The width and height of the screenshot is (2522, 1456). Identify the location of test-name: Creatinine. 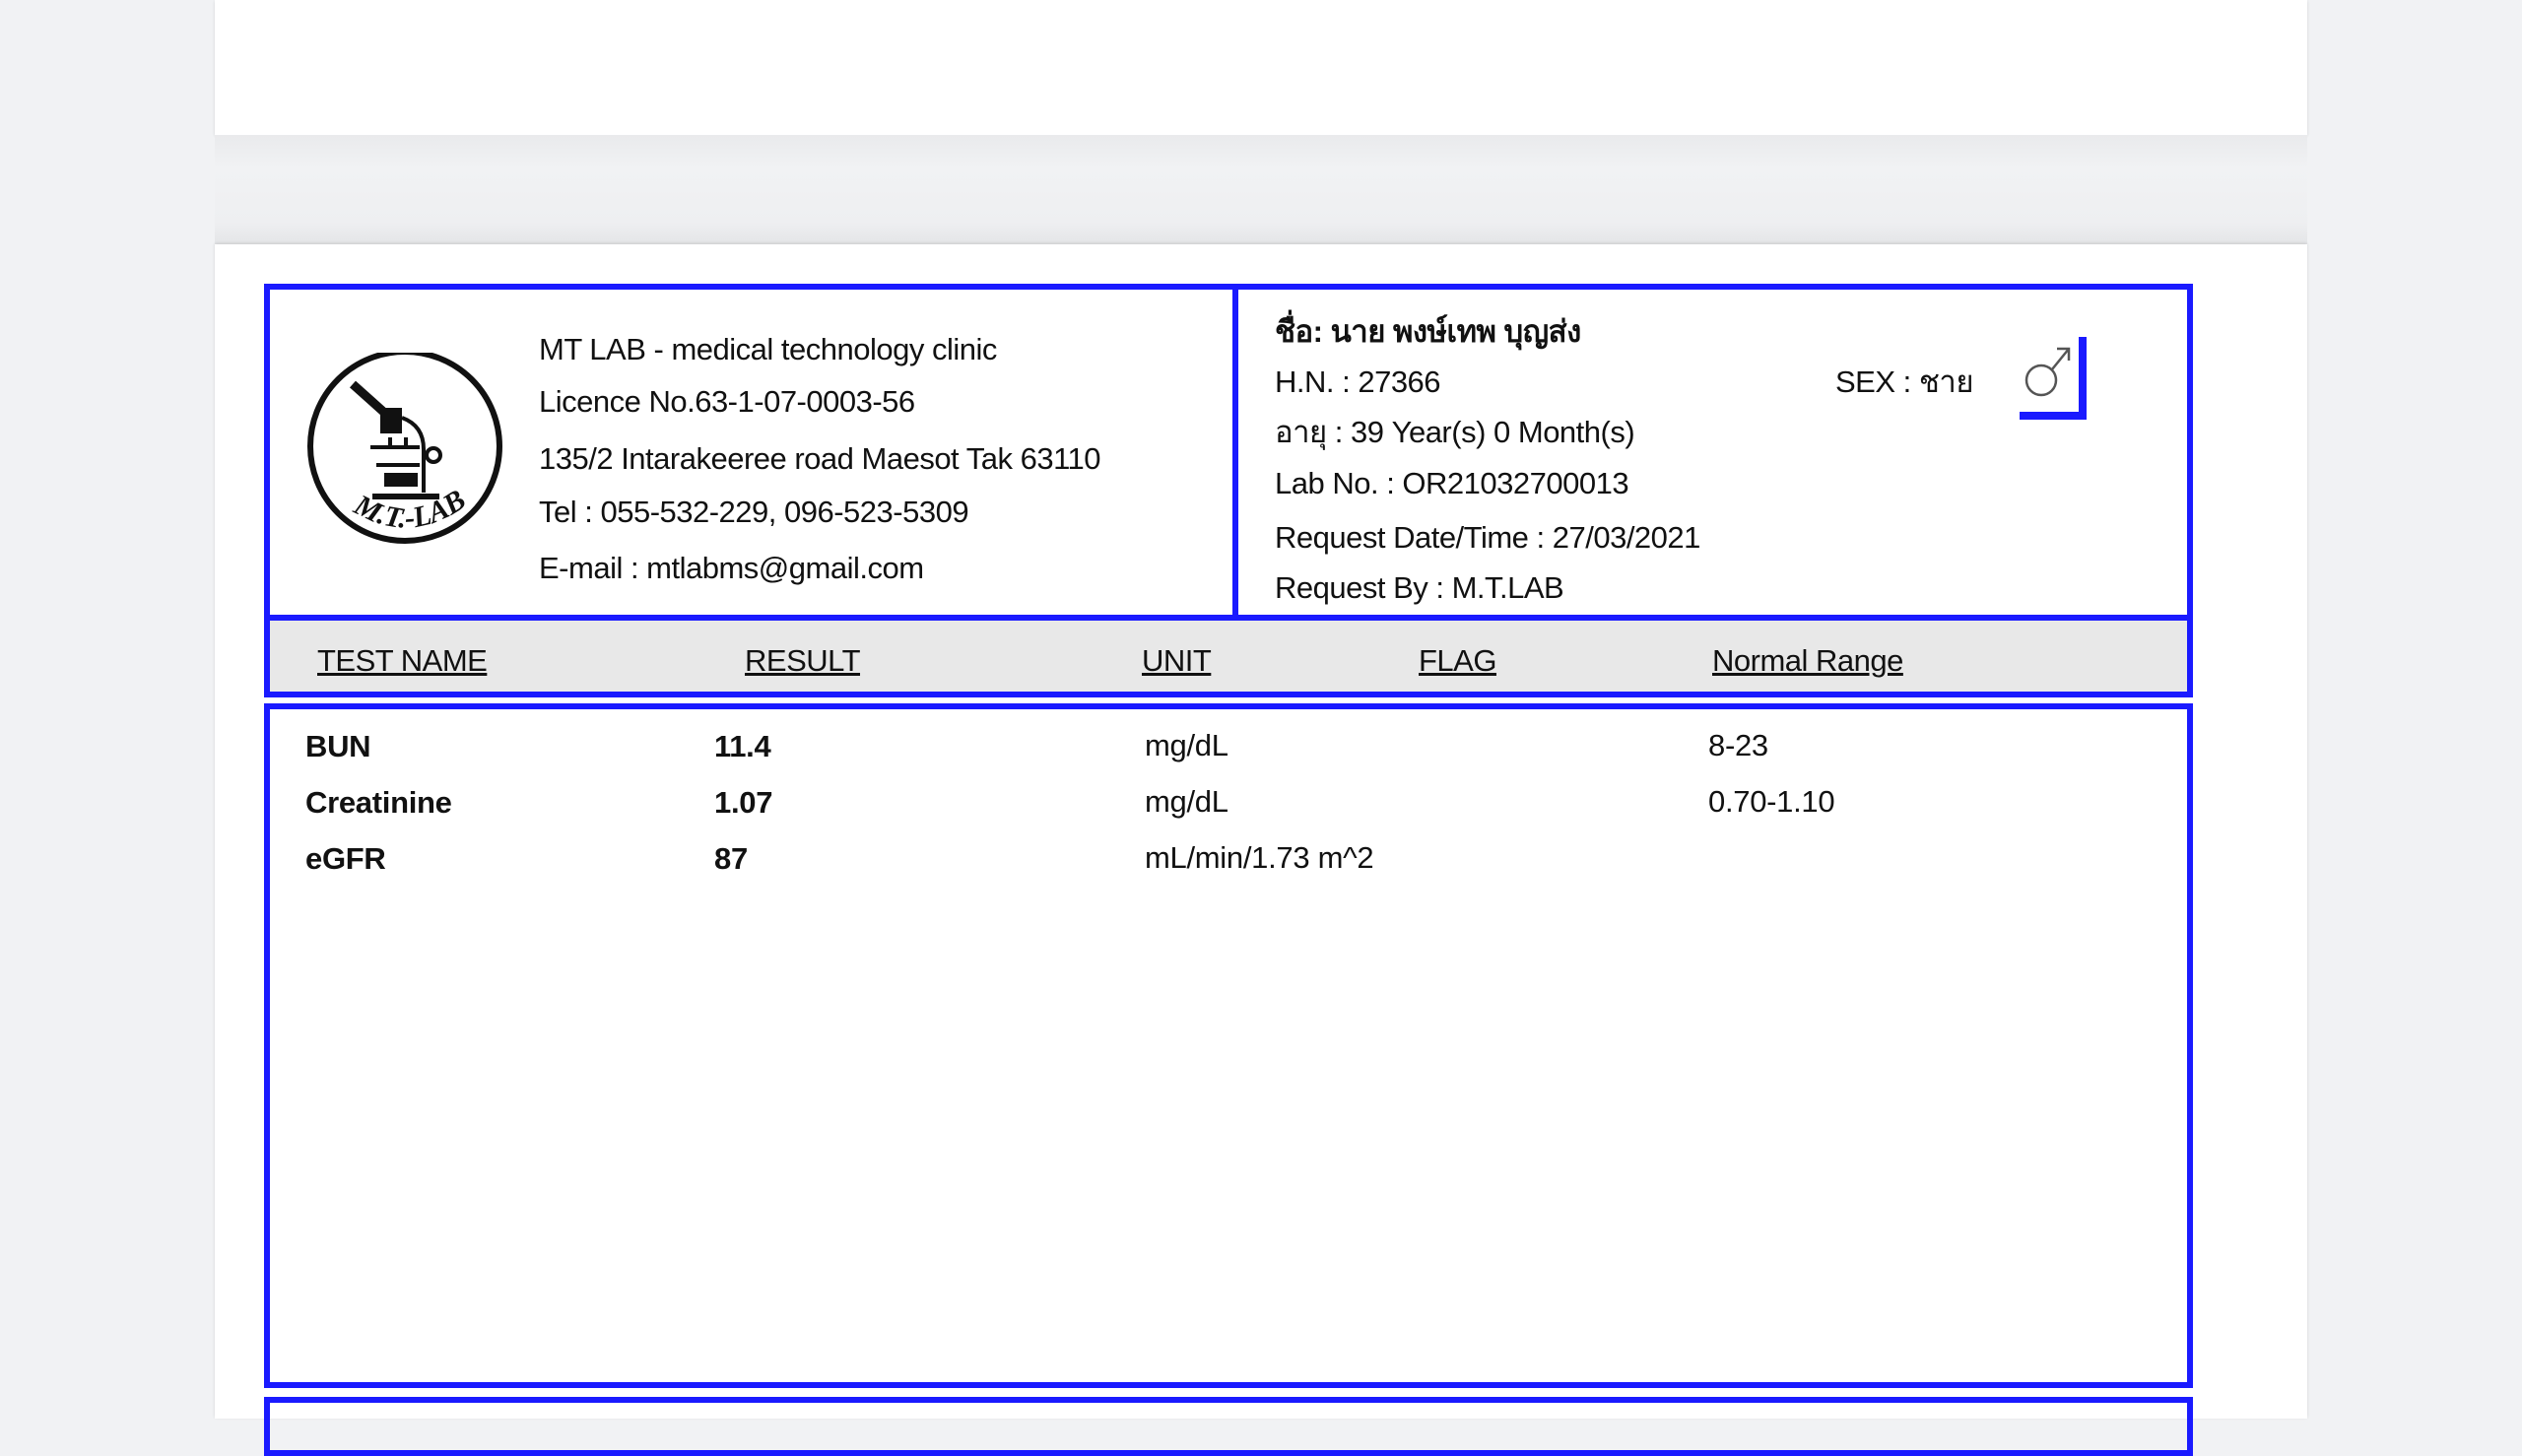
(378, 802).